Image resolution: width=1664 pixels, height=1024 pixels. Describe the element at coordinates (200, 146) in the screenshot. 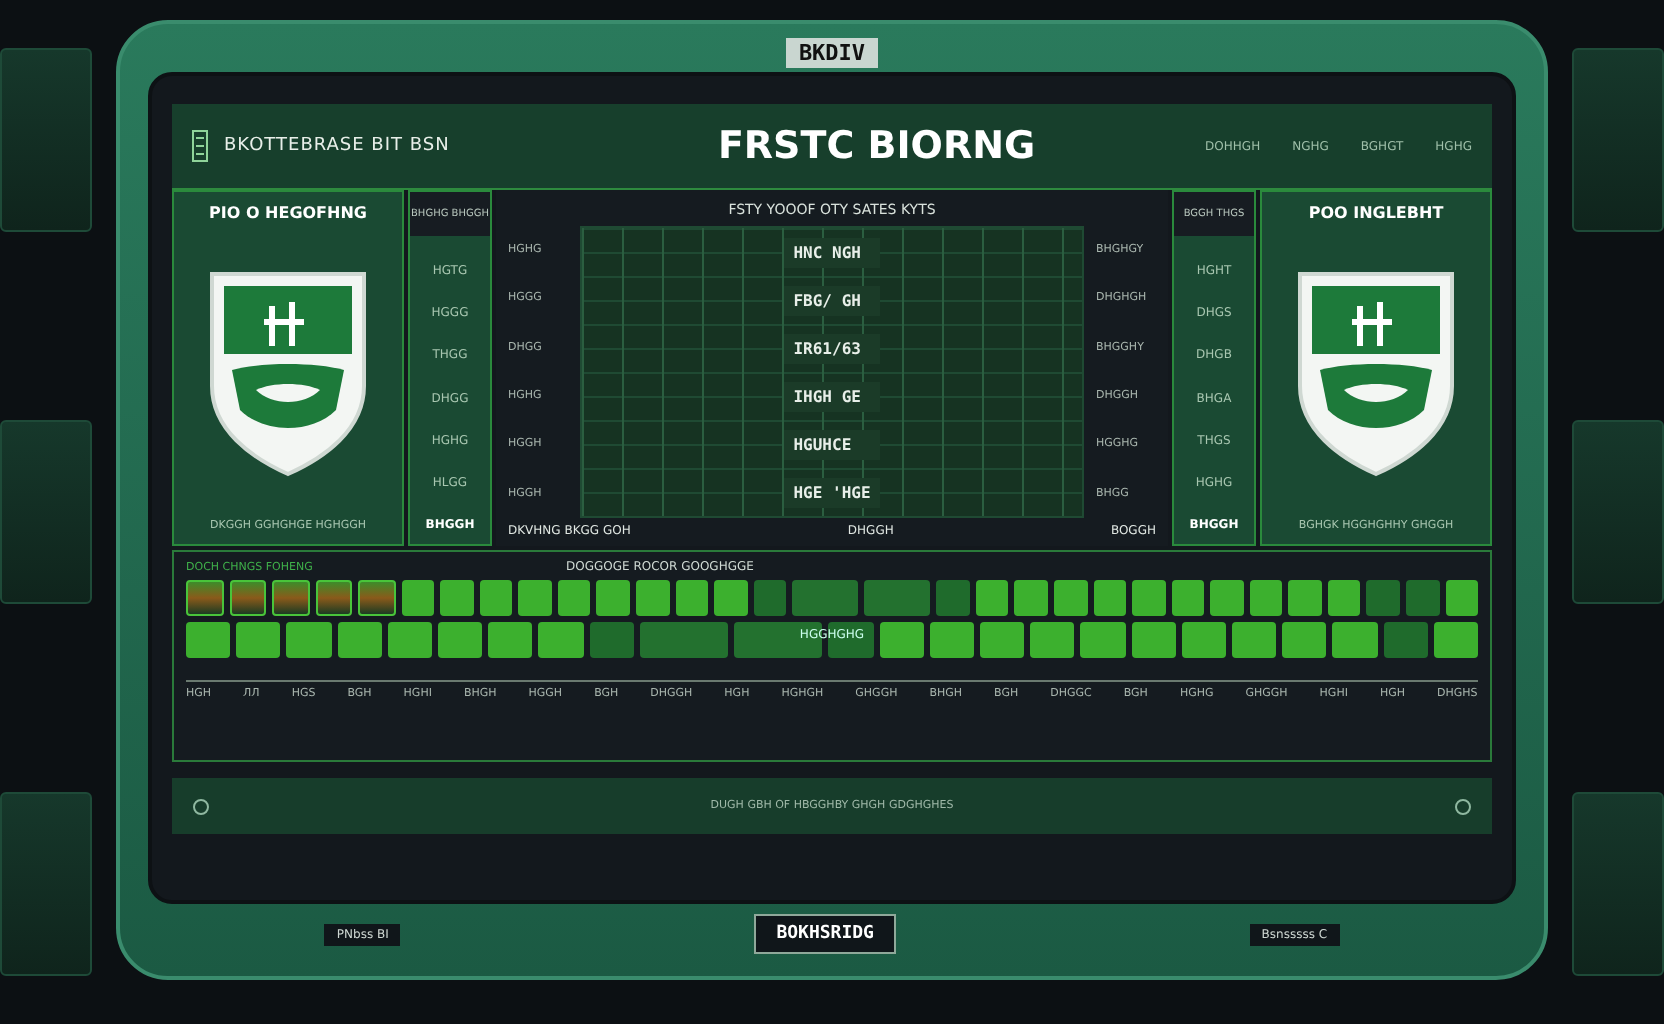

I see `logo-icon` at that location.